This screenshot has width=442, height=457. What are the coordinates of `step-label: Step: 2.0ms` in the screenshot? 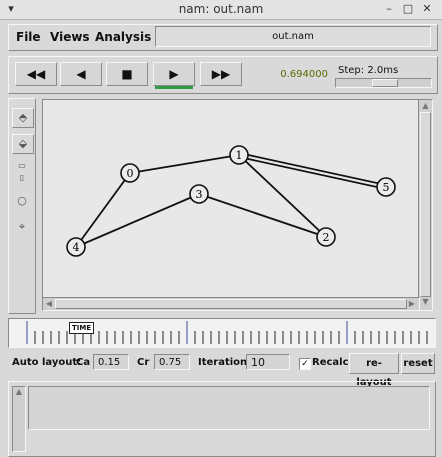 It's located at (368, 70).